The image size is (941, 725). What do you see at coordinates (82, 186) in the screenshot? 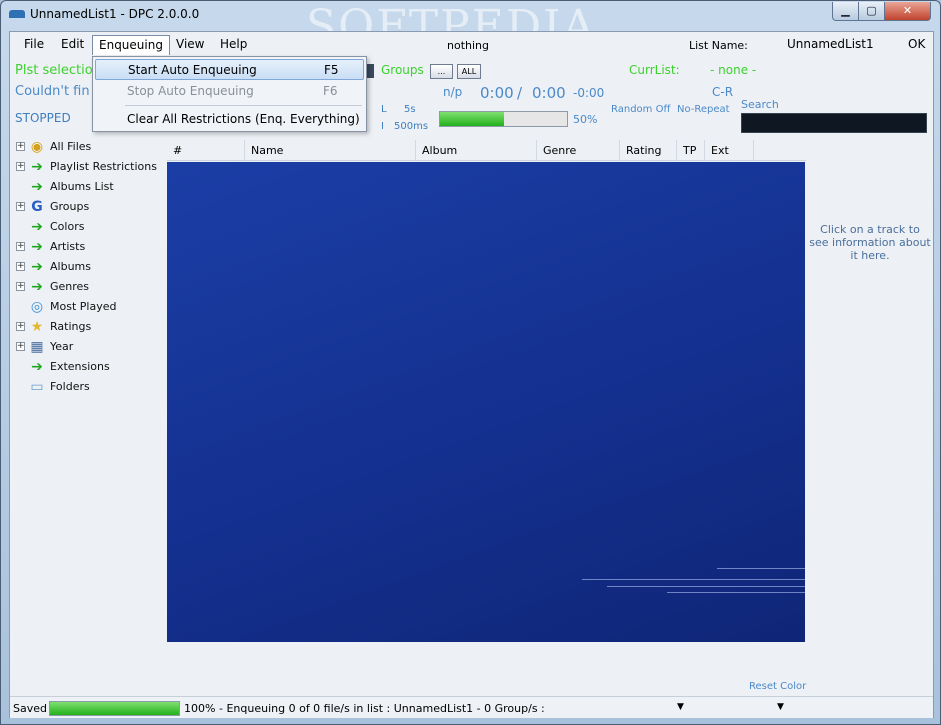
I see `tree-item-label: Albums List` at bounding box center [82, 186].